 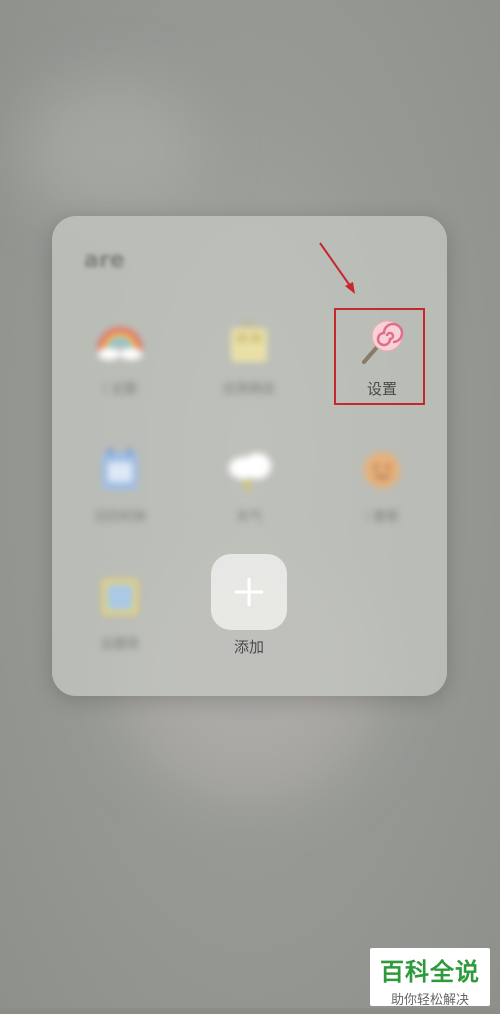 I want to click on app-manager: i 管家, so click(x=382, y=484).